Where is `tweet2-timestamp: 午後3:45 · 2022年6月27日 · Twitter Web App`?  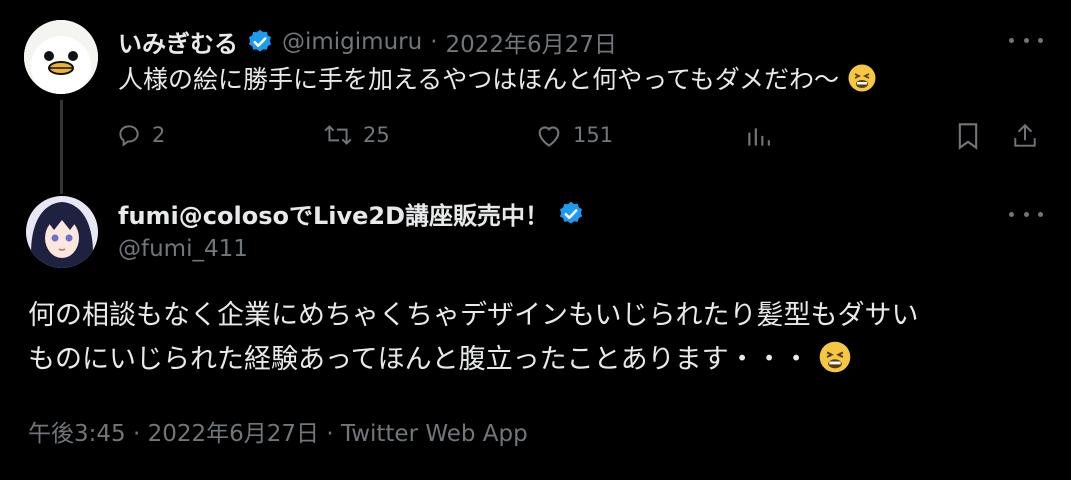 tweet2-timestamp: 午後3:45 · 2022年6月27日 · Twitter Web App is located at coordinates (278, 431).